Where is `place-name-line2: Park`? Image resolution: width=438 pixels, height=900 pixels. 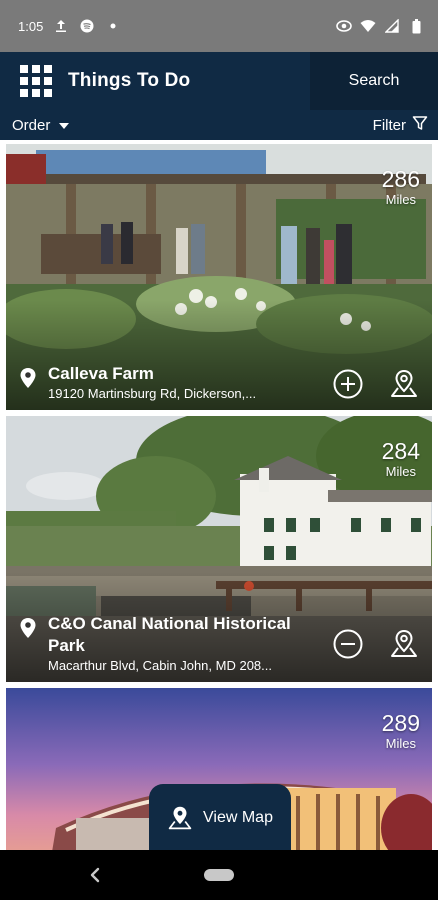
place-name-line2: Park is located at coordinates (66, 645).